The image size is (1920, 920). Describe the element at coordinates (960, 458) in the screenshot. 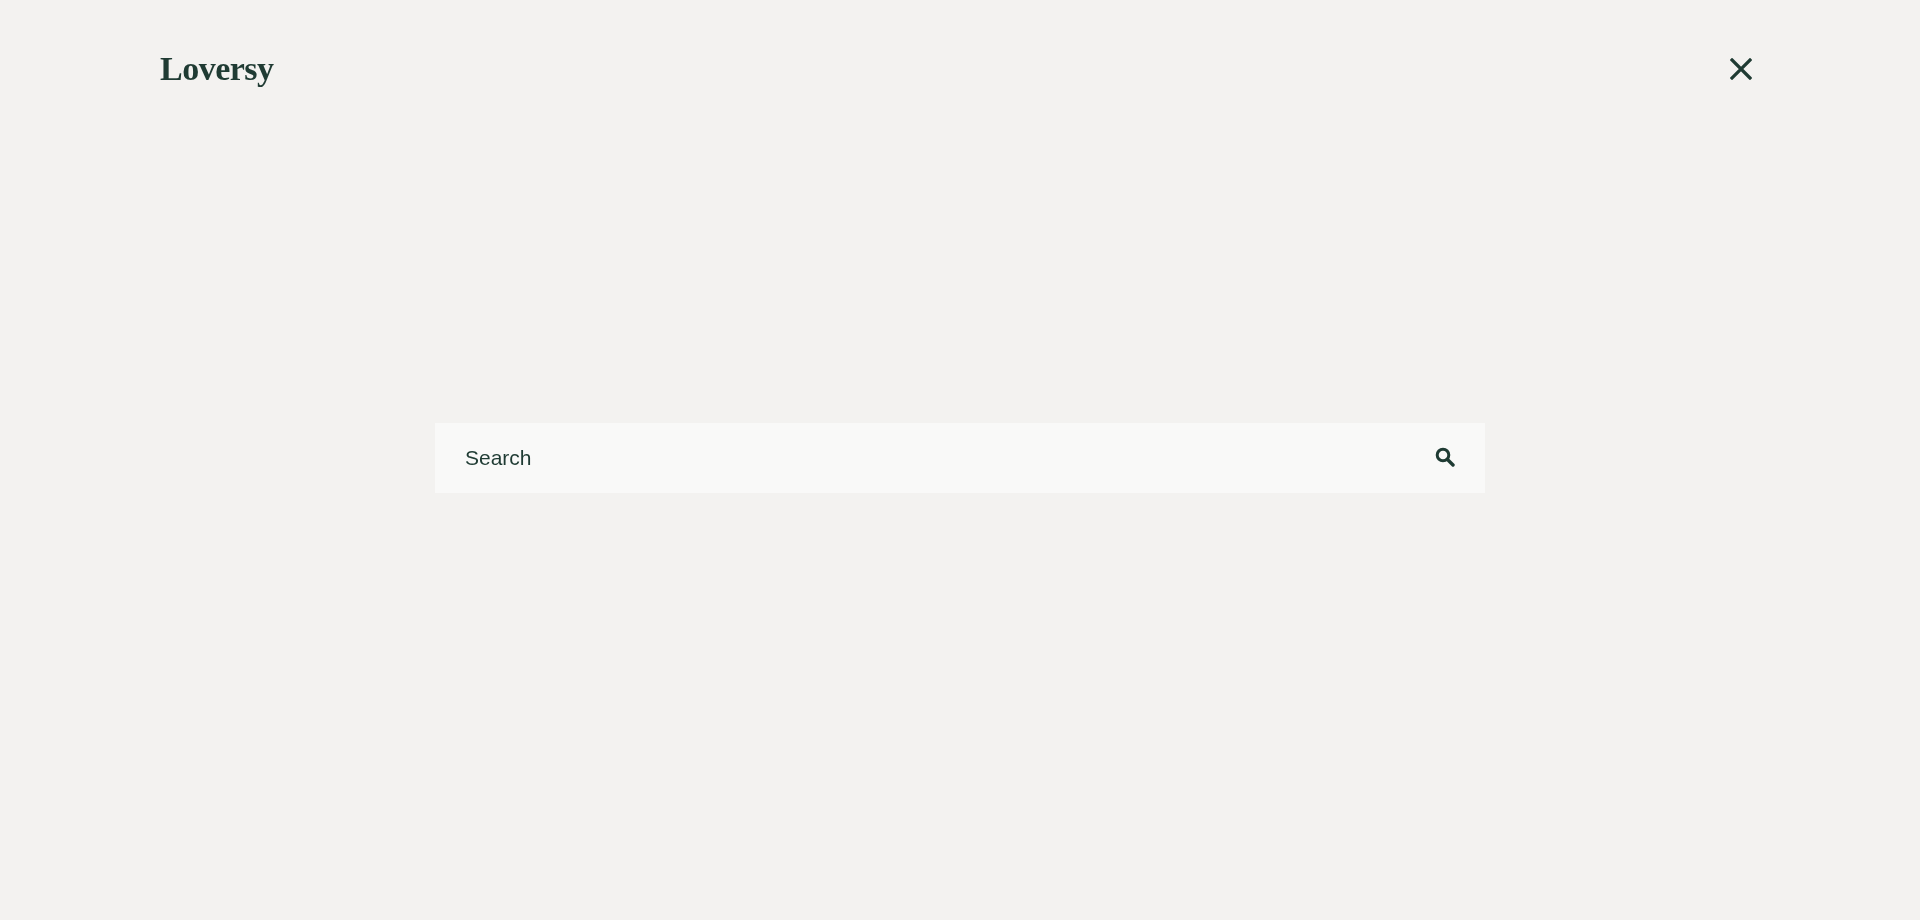

I see `search-field: Search` at that location.